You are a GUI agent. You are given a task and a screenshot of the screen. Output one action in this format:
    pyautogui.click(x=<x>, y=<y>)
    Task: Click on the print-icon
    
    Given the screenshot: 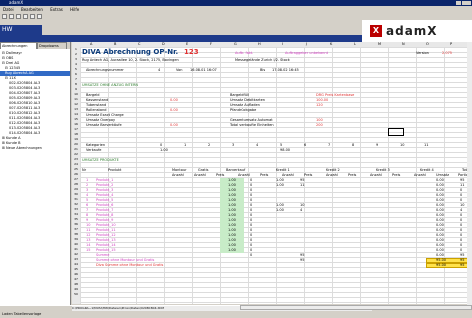 What is the action you would take?
    pyautogui.click(x=25, y=16)
    